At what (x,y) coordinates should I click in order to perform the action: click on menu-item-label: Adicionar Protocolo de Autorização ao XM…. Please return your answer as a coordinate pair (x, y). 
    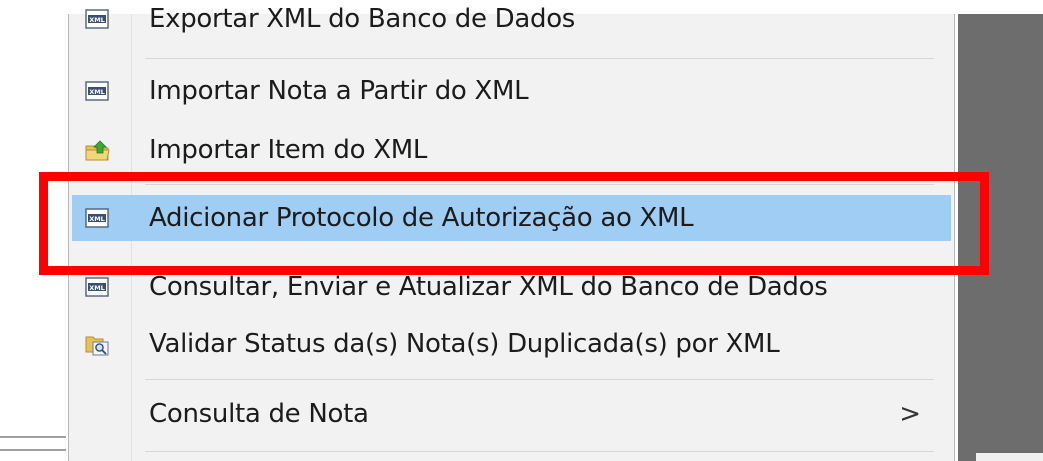
    Looking at the image, I should click on (421, 218).